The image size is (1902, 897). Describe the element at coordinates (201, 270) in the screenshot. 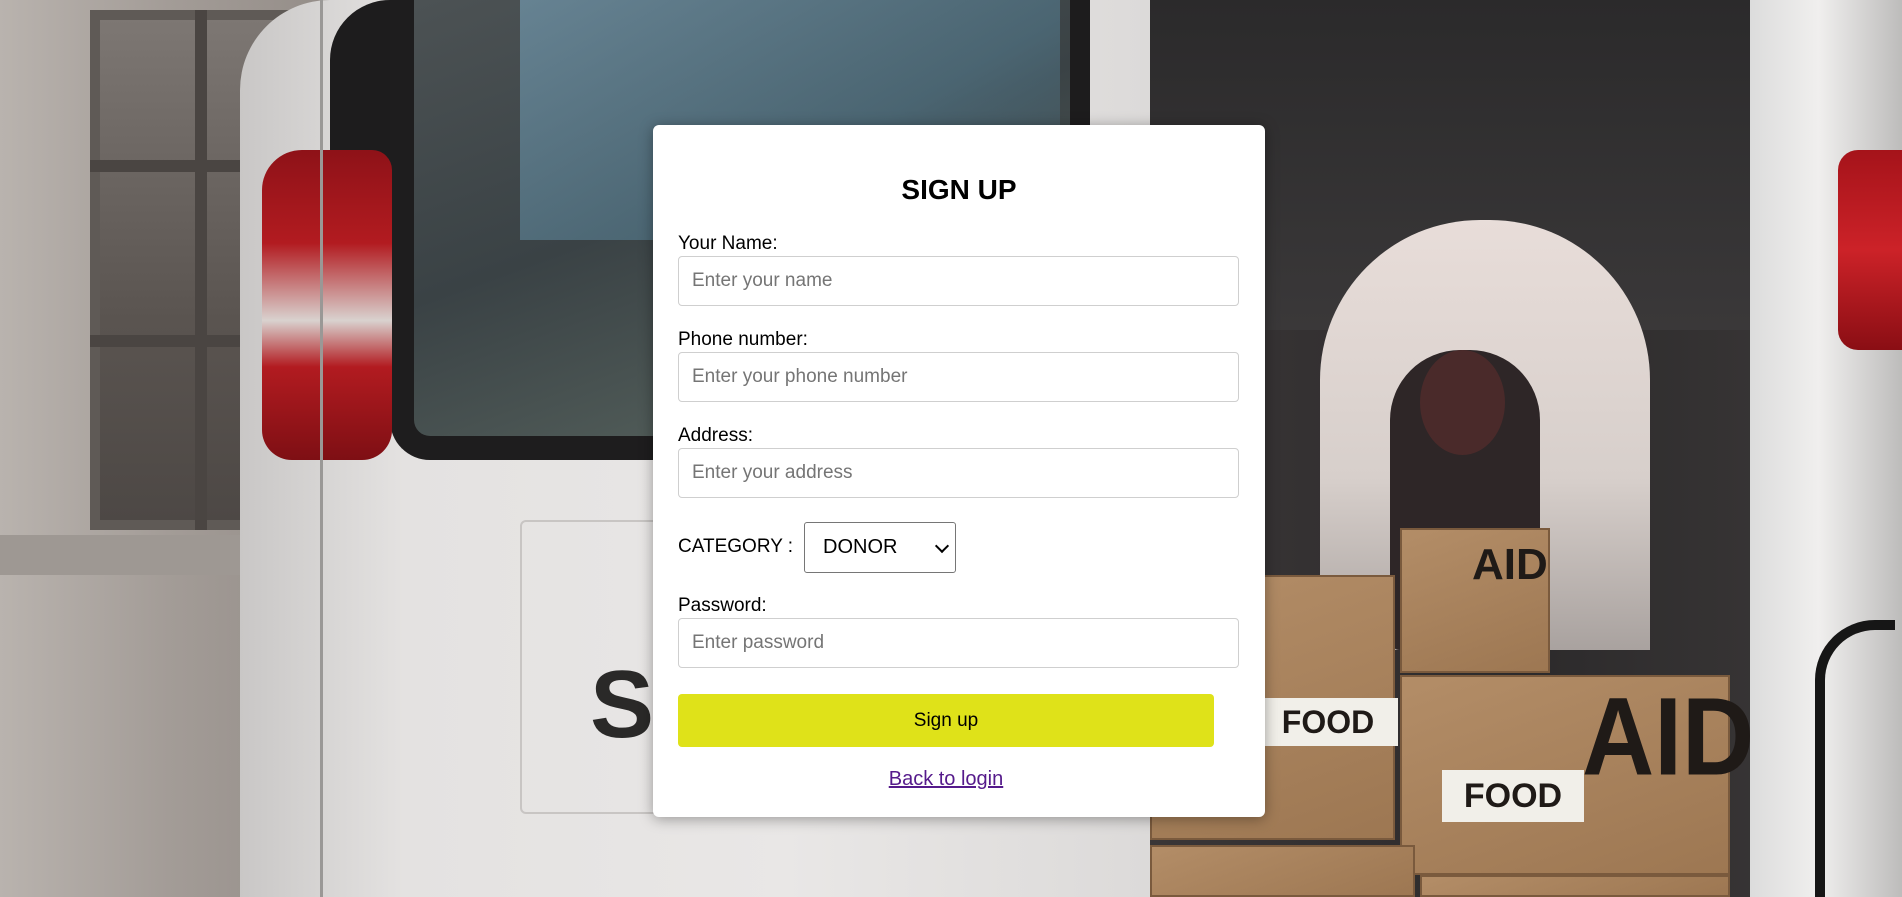

I see `background-window-frame` at that location.